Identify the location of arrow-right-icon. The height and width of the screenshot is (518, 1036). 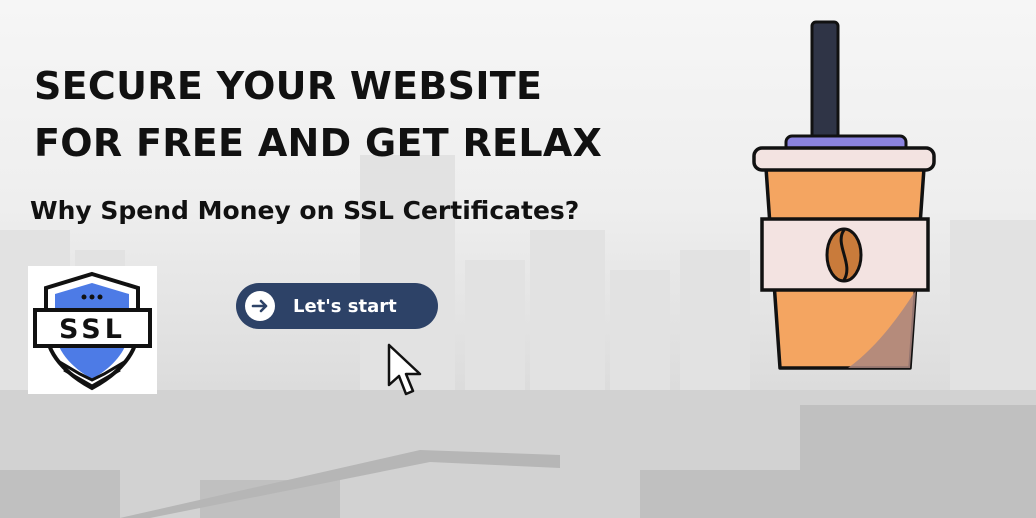
(260, 306).